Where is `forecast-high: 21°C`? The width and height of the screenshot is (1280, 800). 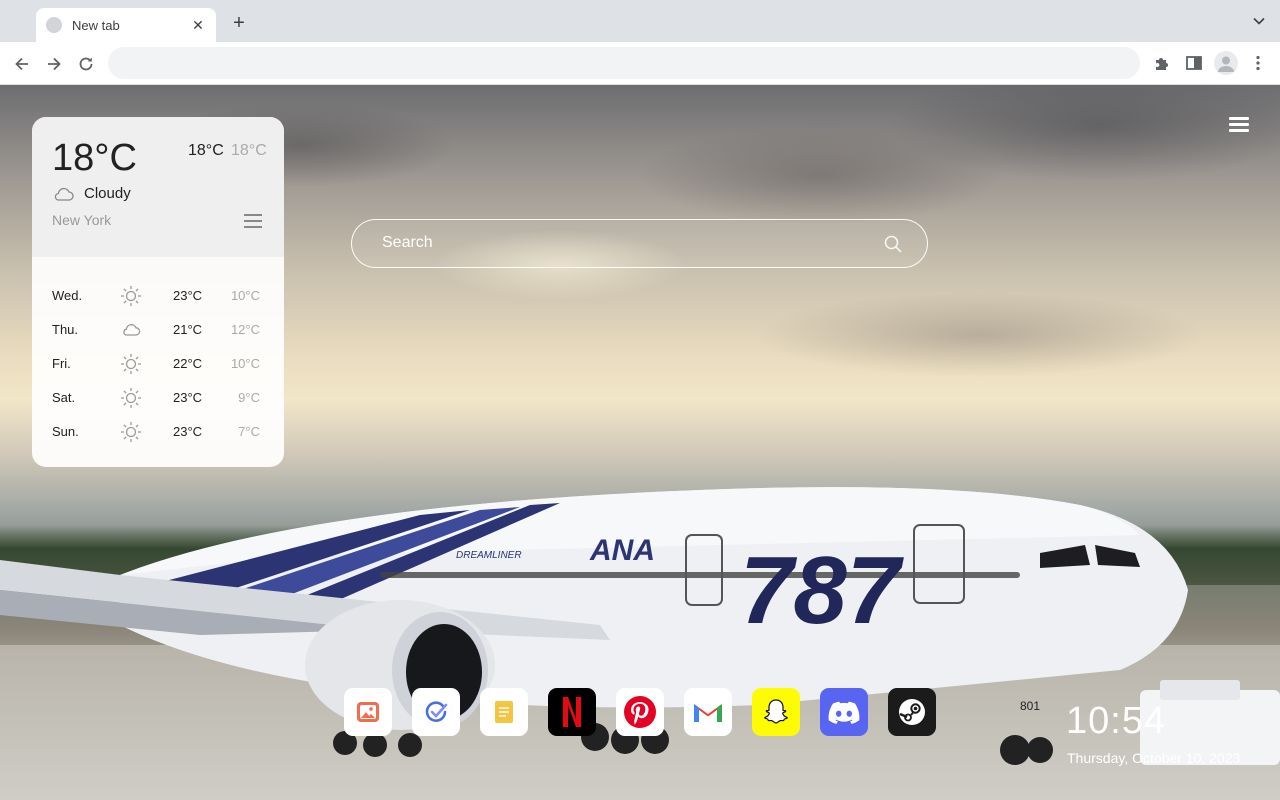
forecast-high: 21°C is located at coordinates (188, 329).